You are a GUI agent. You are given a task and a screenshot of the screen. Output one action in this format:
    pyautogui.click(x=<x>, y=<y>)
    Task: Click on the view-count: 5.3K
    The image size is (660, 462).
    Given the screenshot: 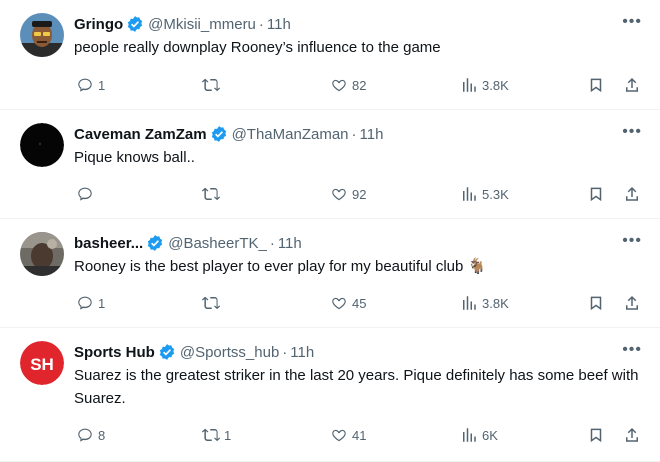 What is the action you would take?
    pyautogui.click(x=495, y=194)
    